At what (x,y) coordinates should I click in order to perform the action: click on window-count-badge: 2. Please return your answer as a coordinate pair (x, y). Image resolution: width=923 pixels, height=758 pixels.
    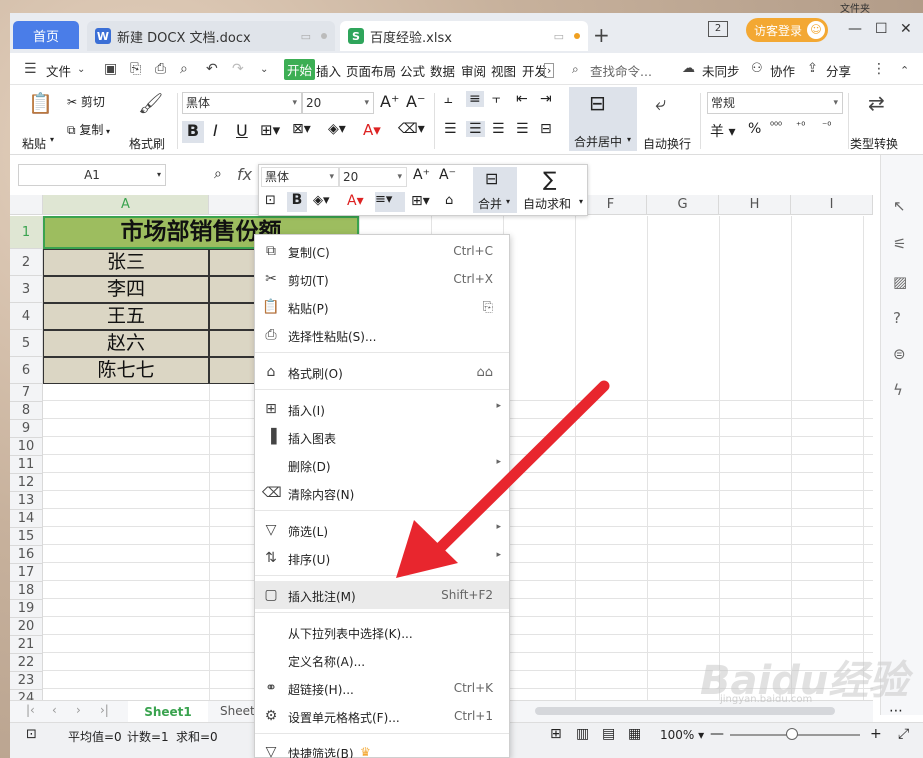
    Looking at the image, I should click on (718, 29).